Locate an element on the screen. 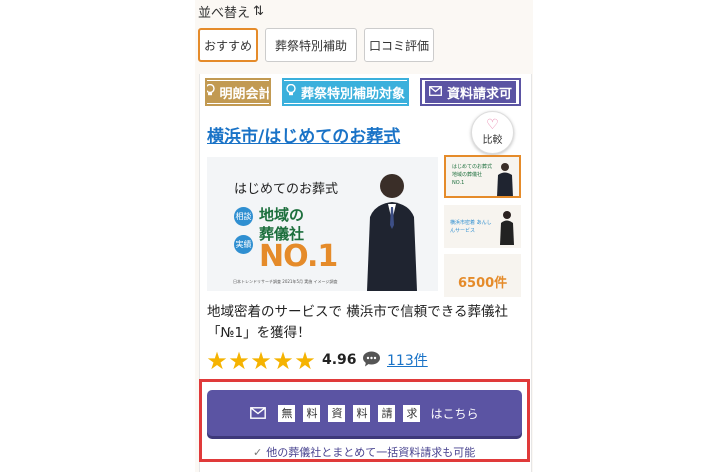 The height and width of the screenshot is (472, 708). badge-clear-pricing: 明朗会計 is located at coordinates (238, 92).